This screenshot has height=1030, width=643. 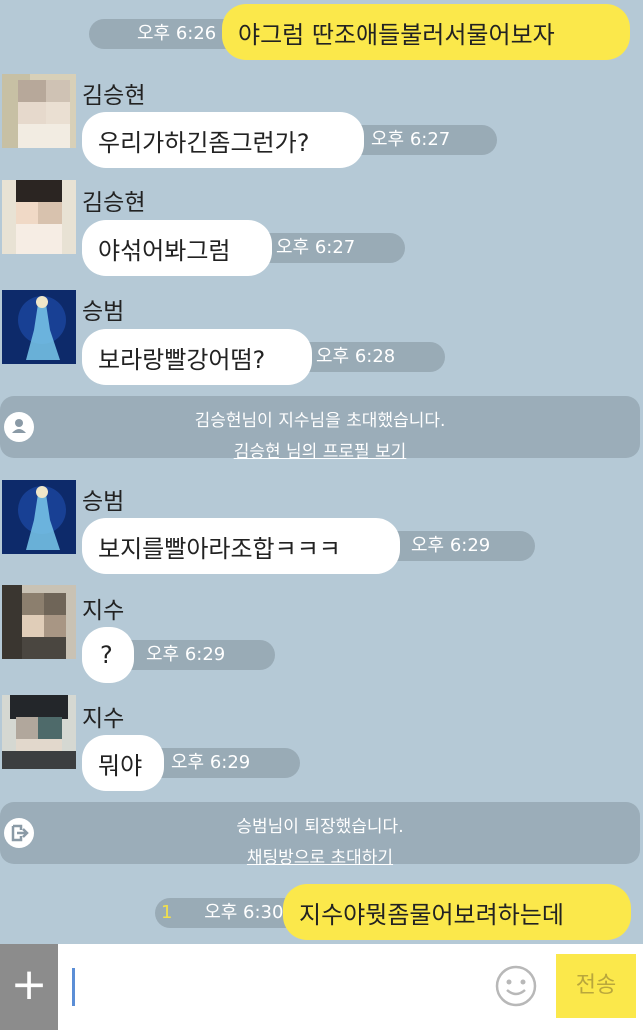 I want to click on message-text: 야섞어봐그럼, so click(x=164, y=250).